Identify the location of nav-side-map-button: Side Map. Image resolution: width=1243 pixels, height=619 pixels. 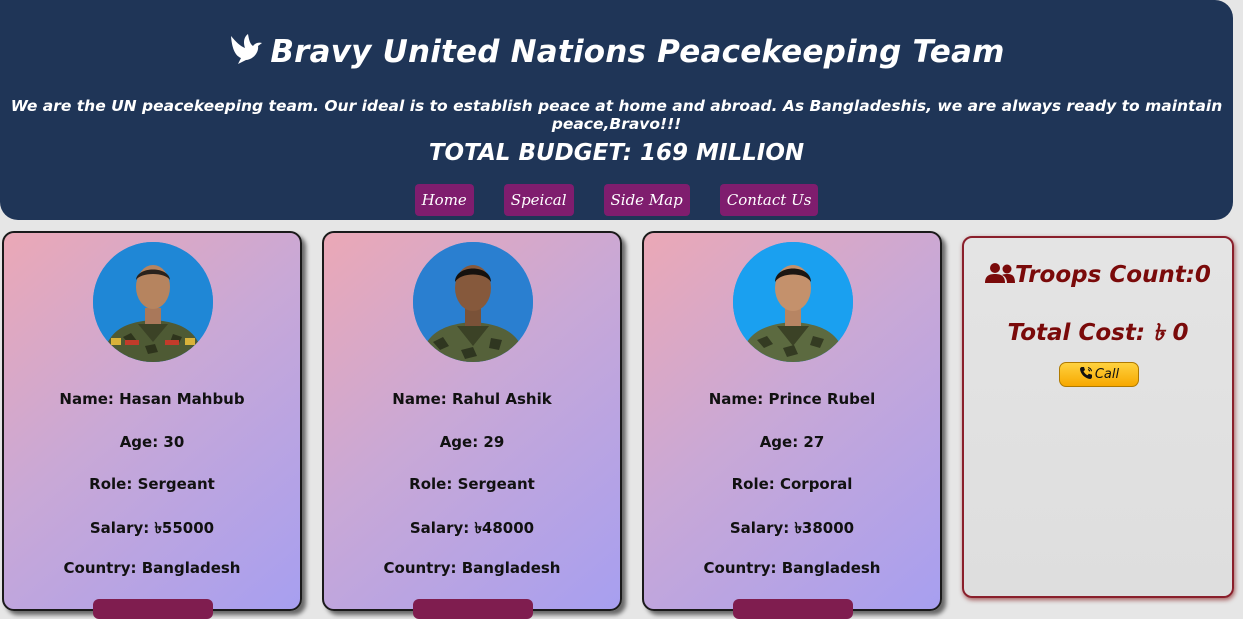
(646, 200).